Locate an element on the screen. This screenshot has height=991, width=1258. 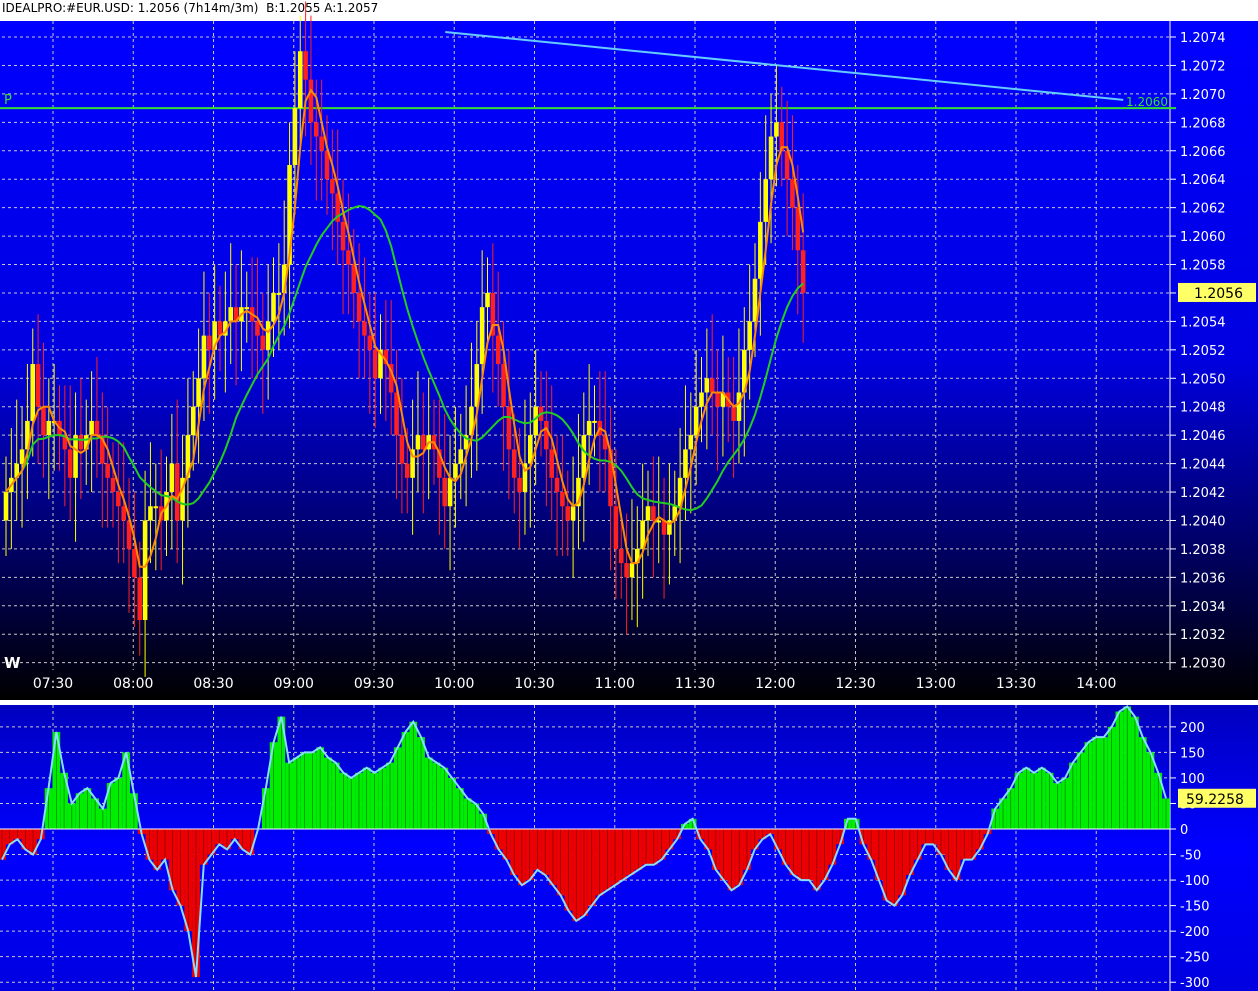
time-tick-label: 14:00 is located at coordinates (1096, 684).